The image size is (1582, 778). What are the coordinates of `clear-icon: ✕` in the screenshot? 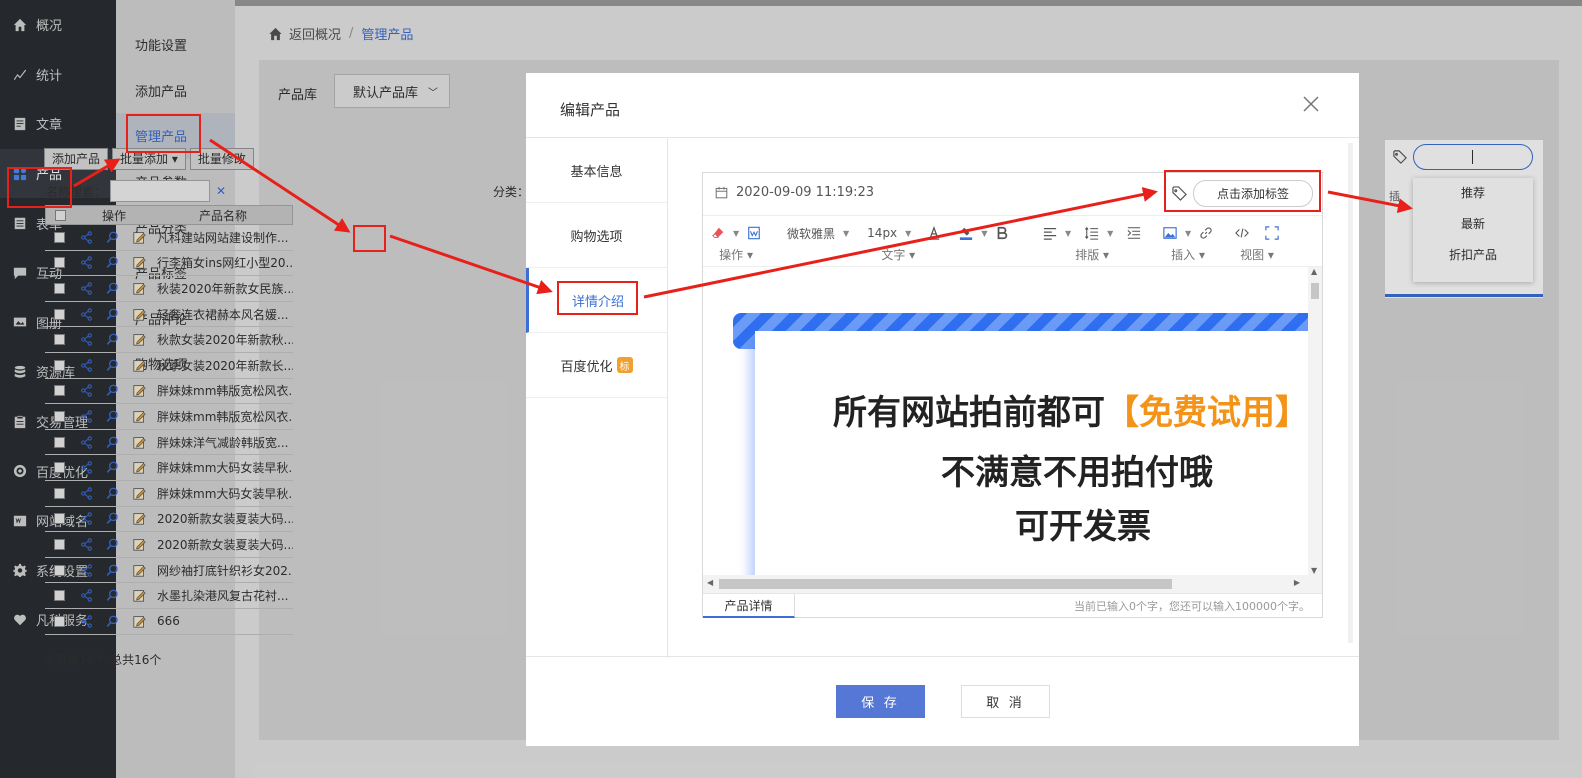 It's located at (221, 191).